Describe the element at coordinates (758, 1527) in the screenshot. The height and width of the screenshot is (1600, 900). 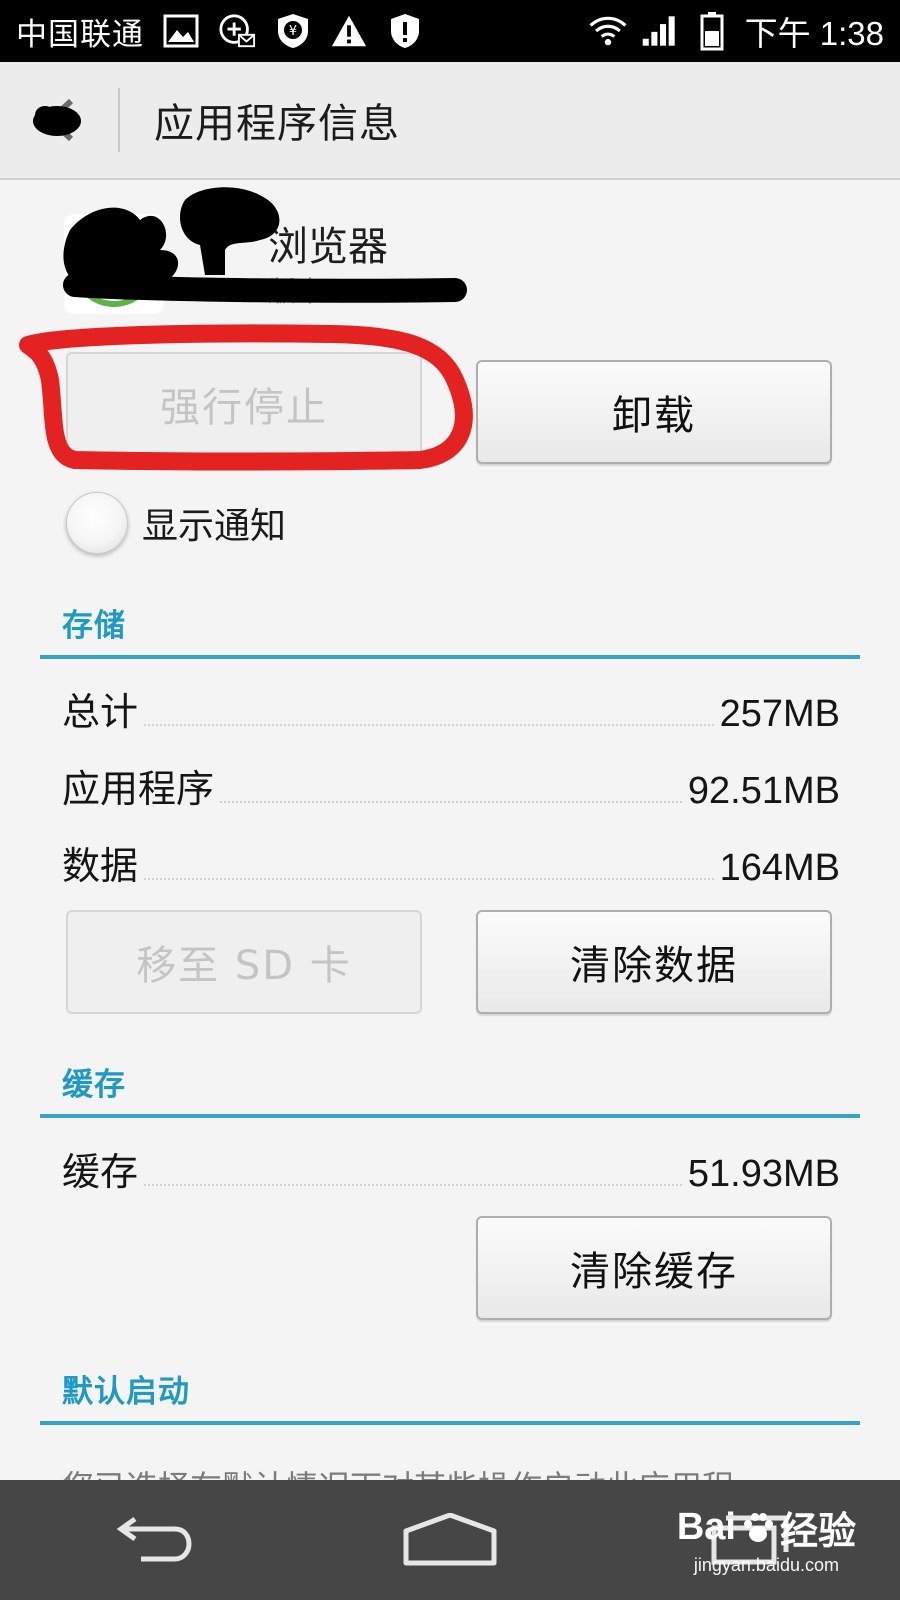
I see `paw-icon` at that location.